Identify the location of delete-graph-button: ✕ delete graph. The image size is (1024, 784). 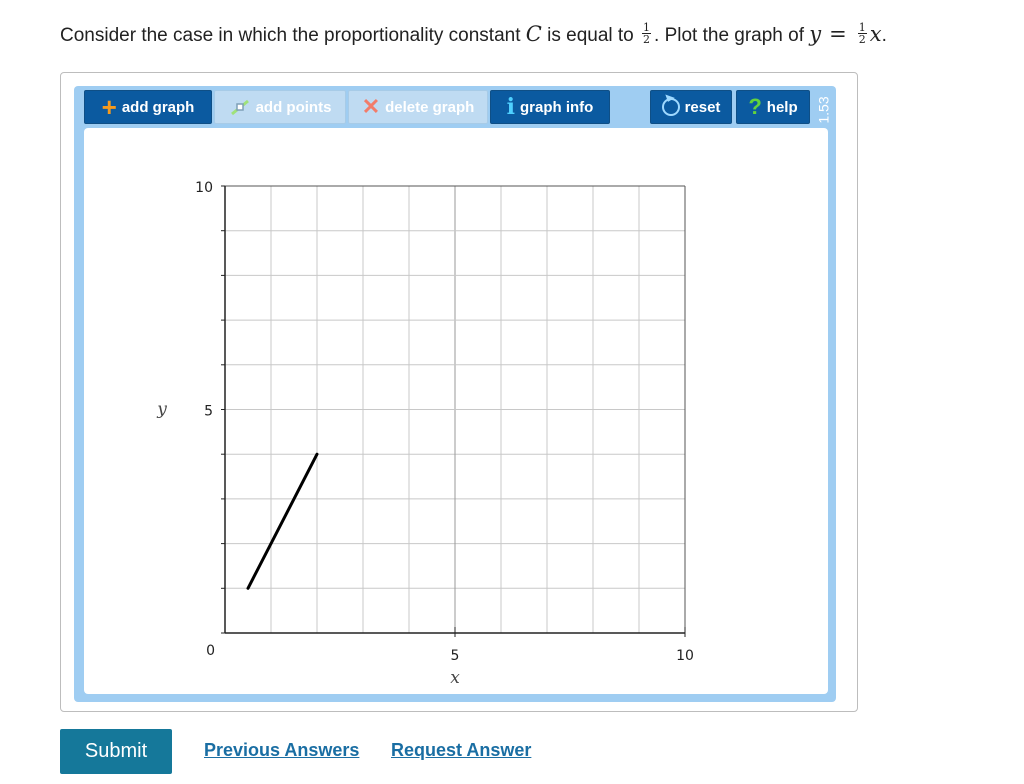
(418, 107).